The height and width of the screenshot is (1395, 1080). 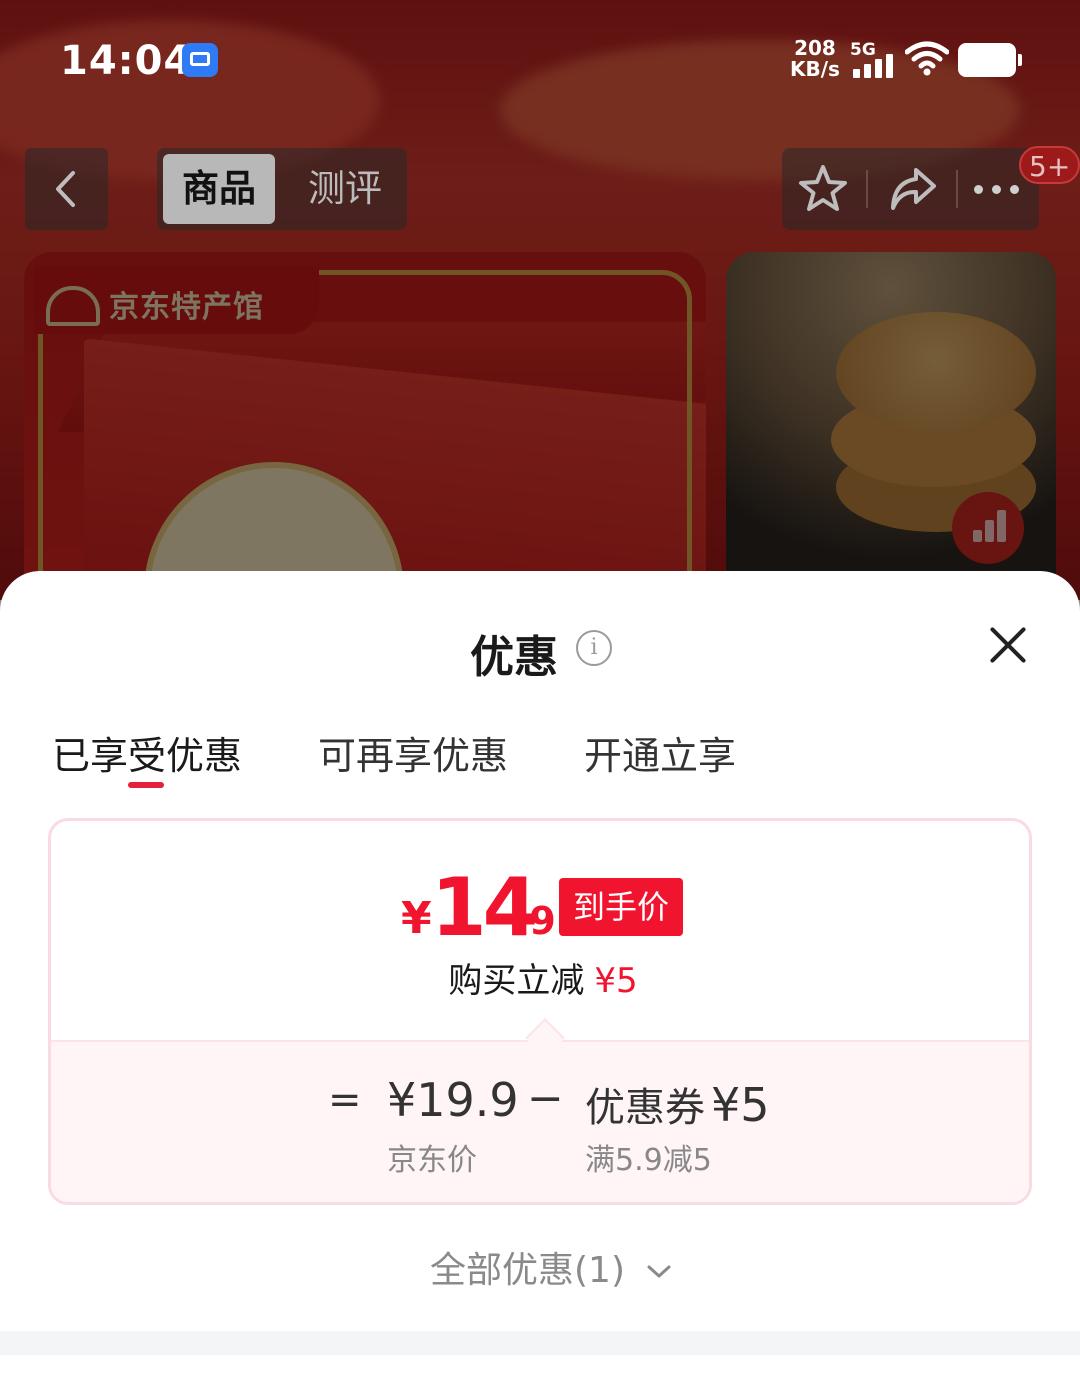 What do you see at coordinates (645, 1108) in the screenshot?
I see `coupon-label: 优惠券` at bounding box center [645, 1108].